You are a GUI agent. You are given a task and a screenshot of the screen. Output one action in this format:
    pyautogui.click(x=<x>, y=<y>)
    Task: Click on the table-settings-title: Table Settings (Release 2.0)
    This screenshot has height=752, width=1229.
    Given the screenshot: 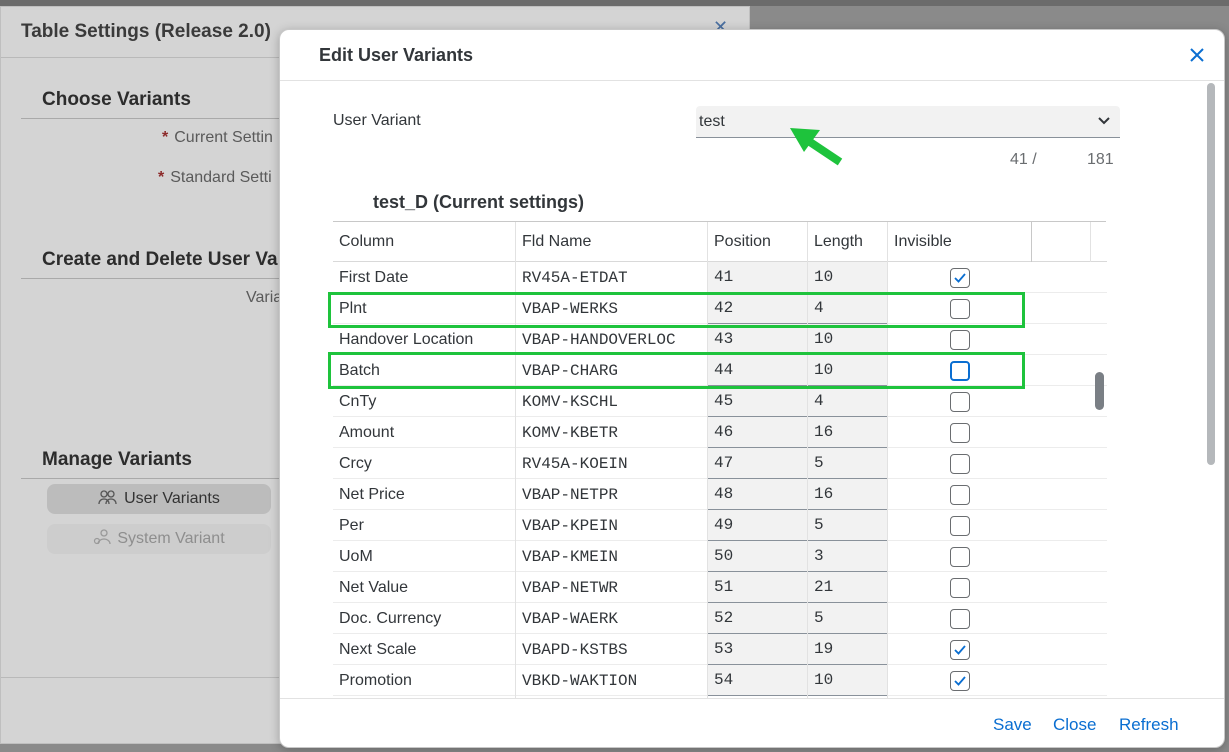 What is the action you would take?
    pyautogui.click(x=146, y=31)
    